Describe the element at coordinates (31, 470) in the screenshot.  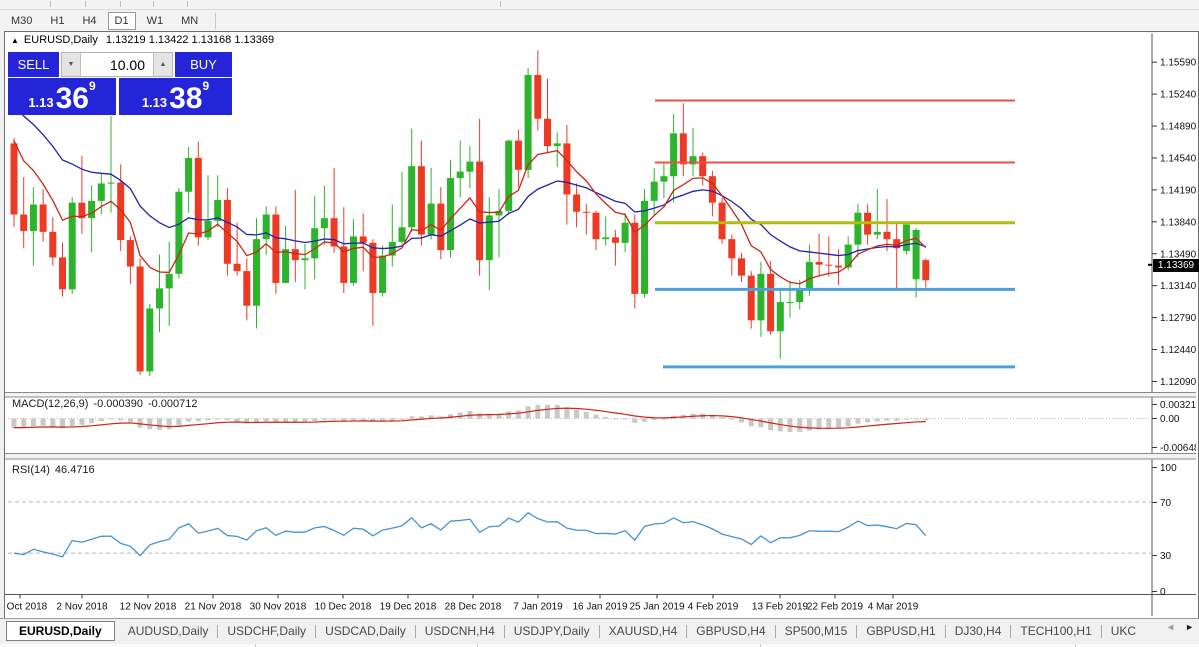
I see `rsi-name: RSI(14)` at that location.